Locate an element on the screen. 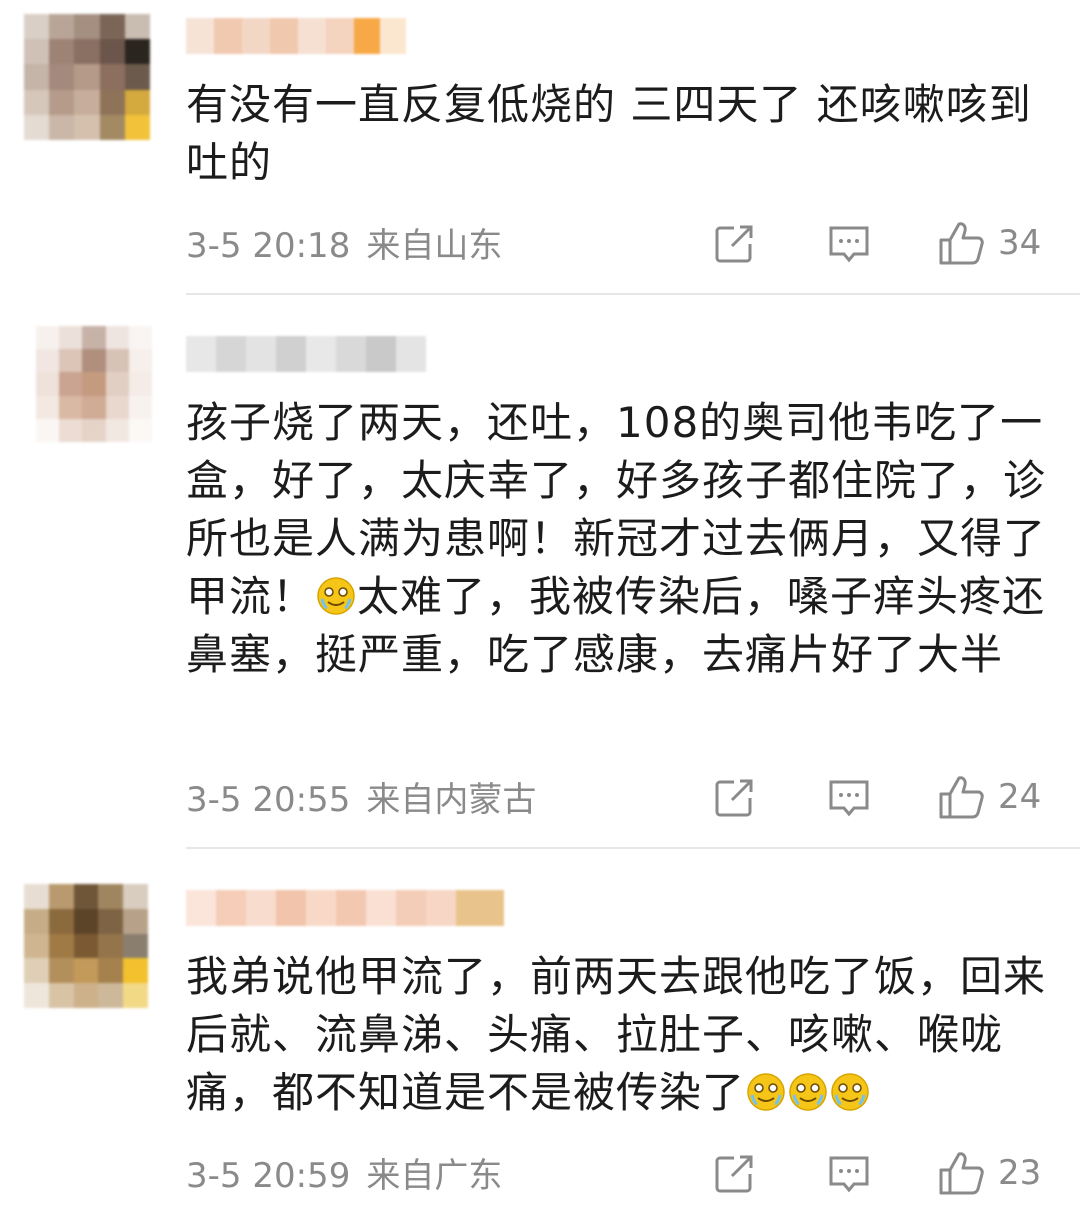 The width and height of the screenshot is (1080, 1218). comment-time: 3-5 20:59 is located at coordinates (268, 1176).